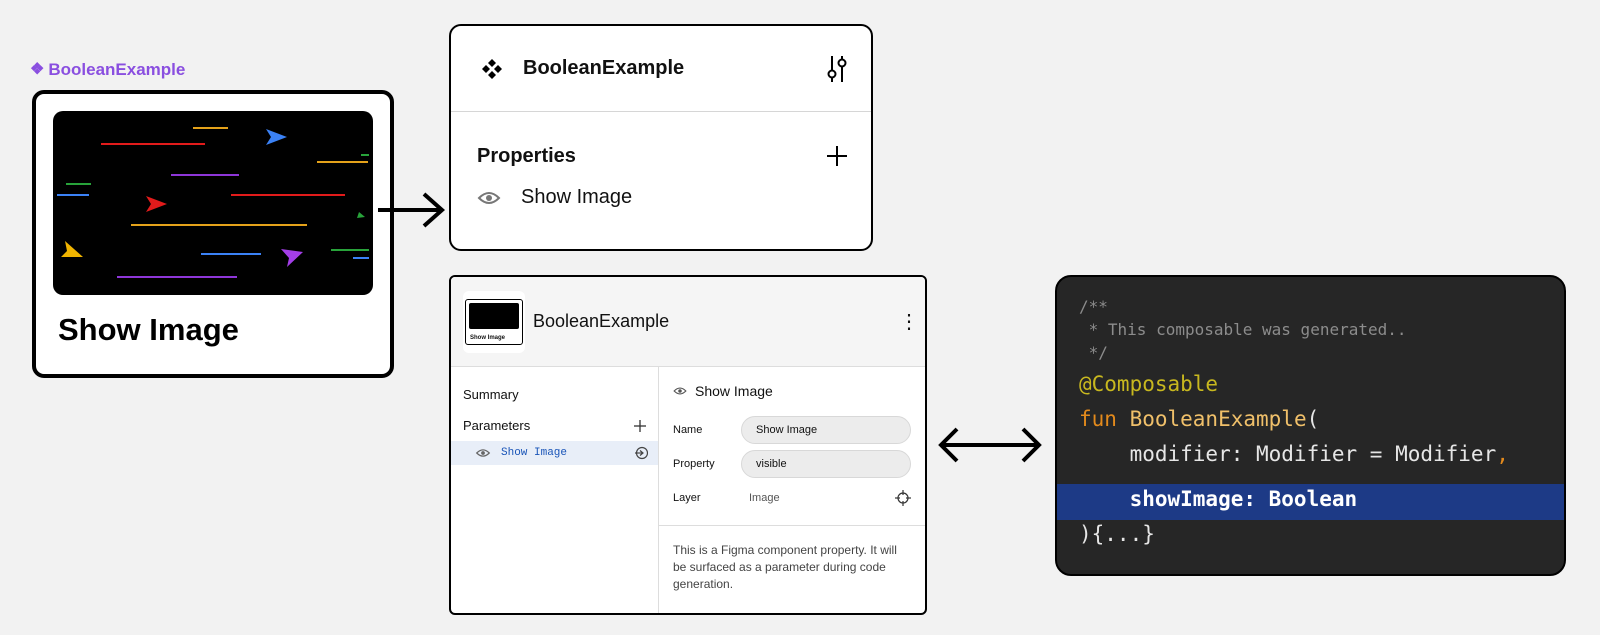 The image size is (1600, 635). Describe the element at coordinates (688, 322) in the screenshot. I see `codegen-header: Show Image BooleanExample ⋮` at that location.